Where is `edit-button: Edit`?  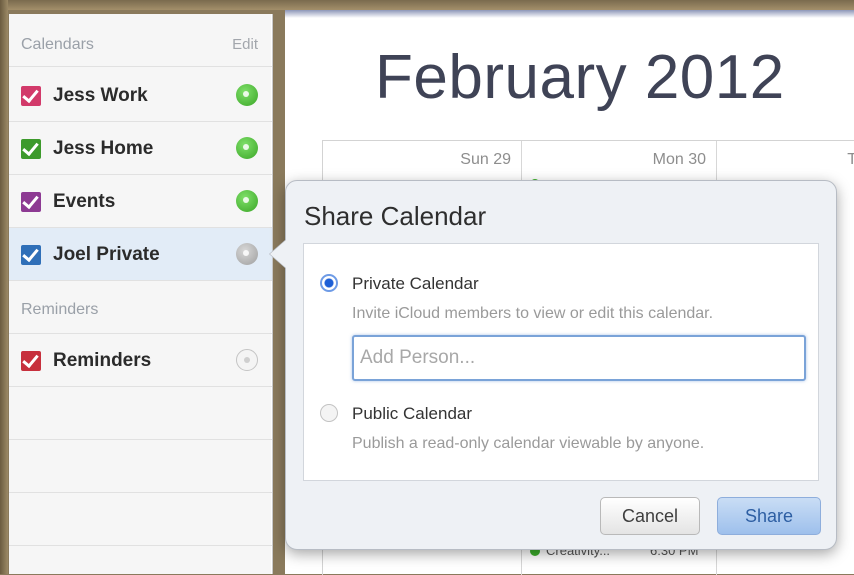
edit-button: Edit is located at coordinates (245, 44).